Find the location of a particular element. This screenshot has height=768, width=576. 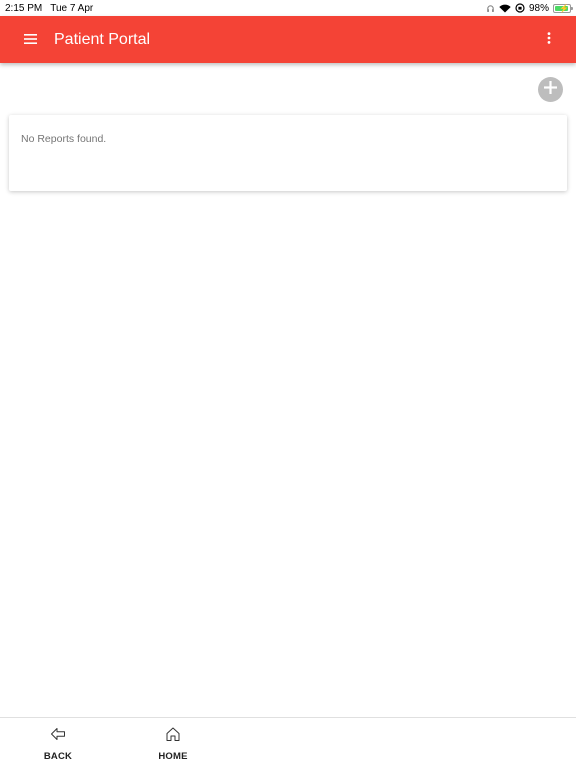

battery-percent: 98% is located at coordinates (538, 8).